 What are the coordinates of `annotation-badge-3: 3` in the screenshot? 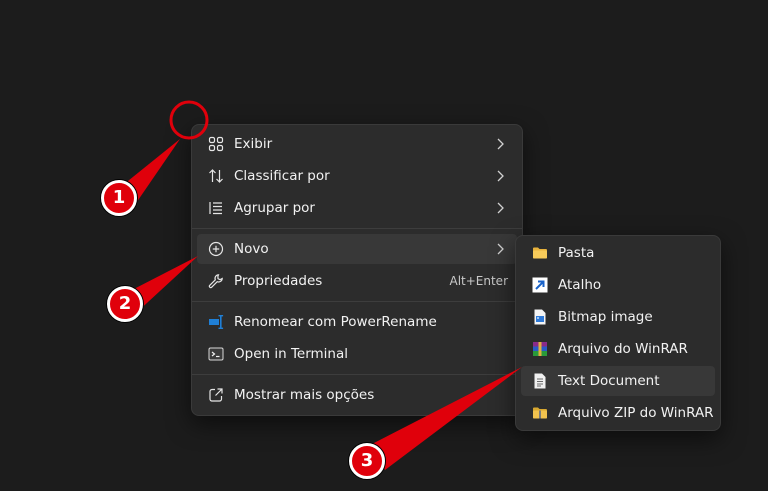 It's located at (367, 461).